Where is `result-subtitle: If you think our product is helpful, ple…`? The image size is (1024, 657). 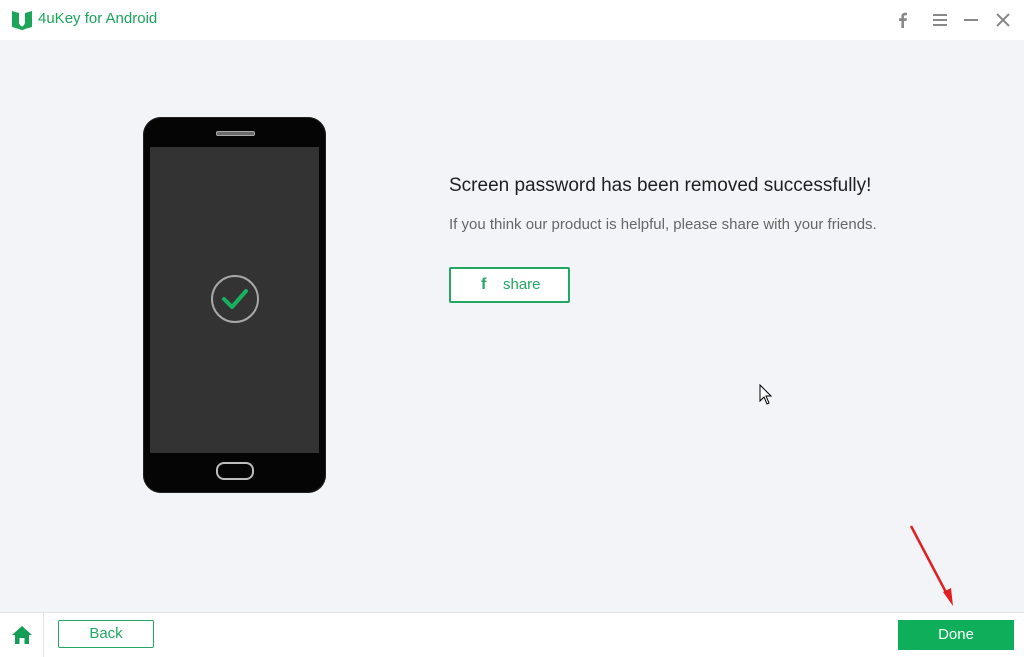 result-subtitle: If you think our product is helpful, ple… is located at coordinates (663, 224).